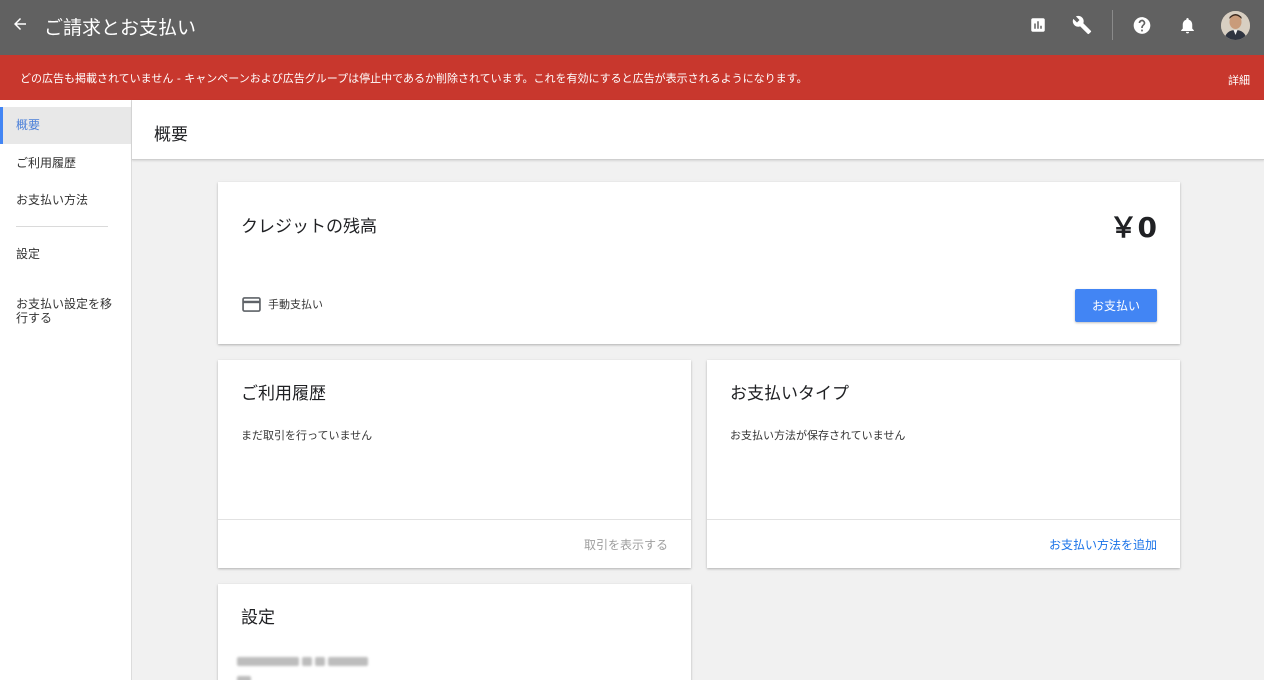 The width and height of the screenshot is (1264, 680). What do you see at coordinates (1239, 80) in the screenshot?
I see `details-link: 詳細` at bounding box center [1239, 80].